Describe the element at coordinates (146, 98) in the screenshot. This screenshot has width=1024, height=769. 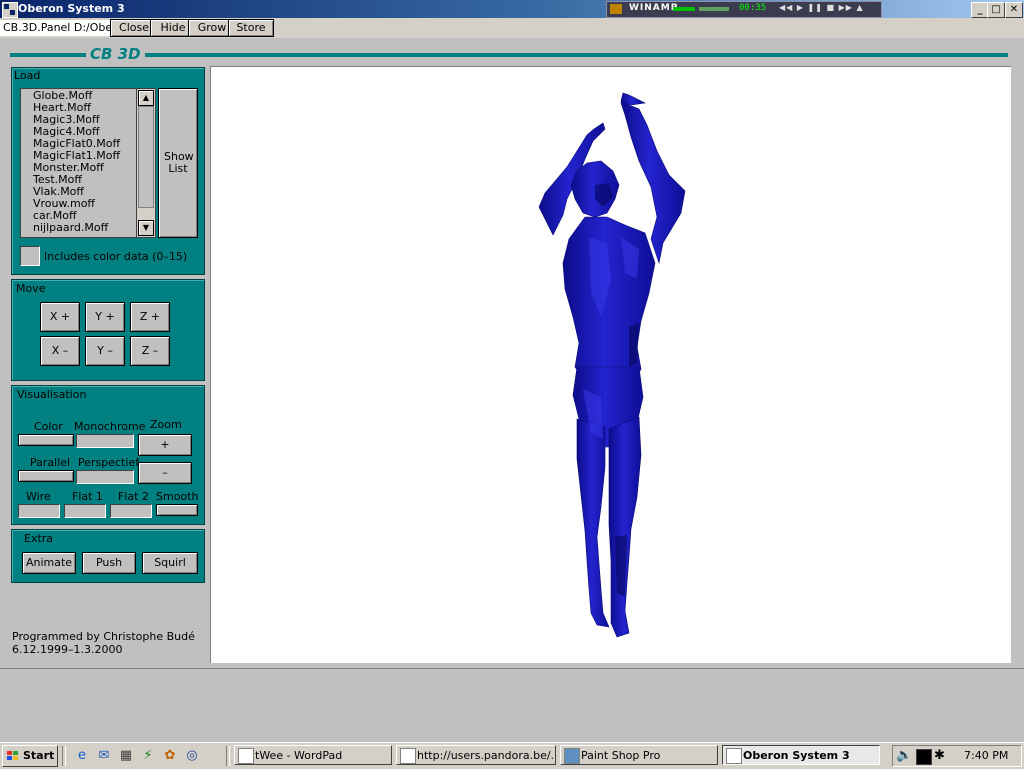
I see `scroll-up-icon: ▲` at that location.